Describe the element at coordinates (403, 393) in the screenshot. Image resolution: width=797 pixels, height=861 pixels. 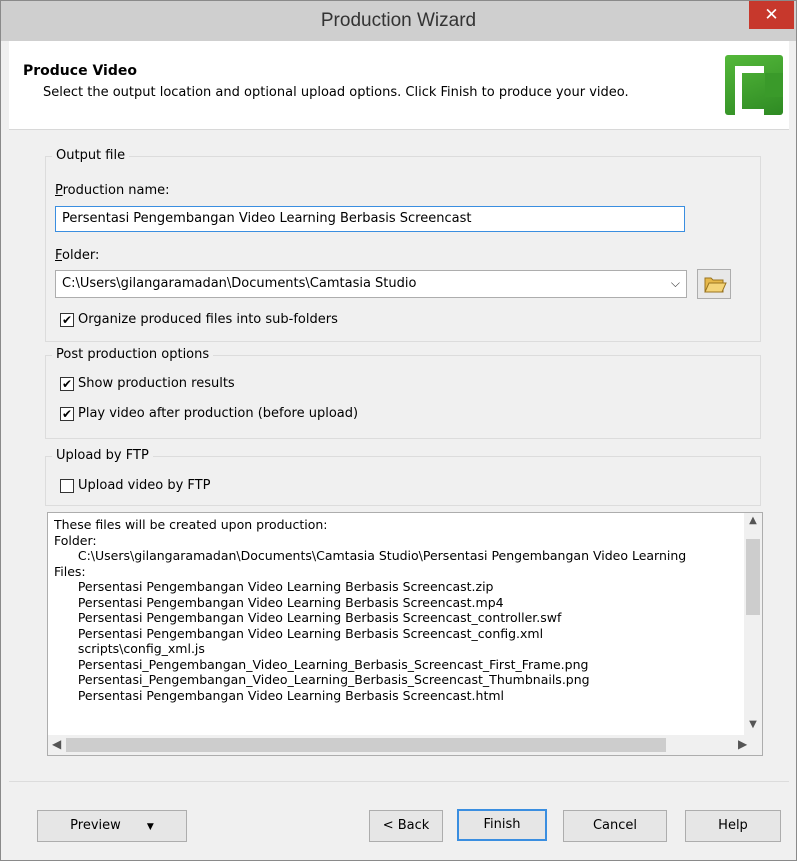
I see `post-production-group: Post production options` at that location.